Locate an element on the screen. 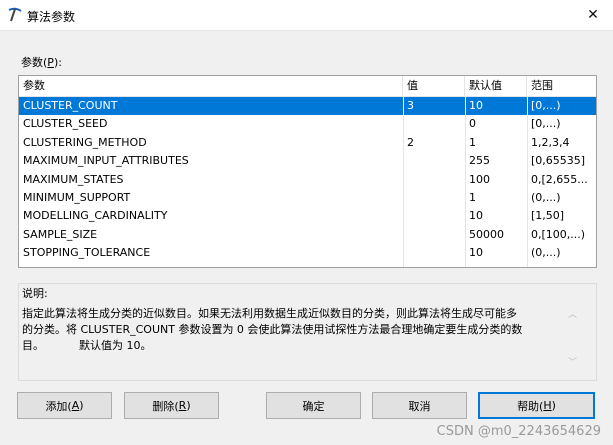  table-row: SAMPLE_SIZE 50000 0,[100,...) is located at coordinates (307, 235).